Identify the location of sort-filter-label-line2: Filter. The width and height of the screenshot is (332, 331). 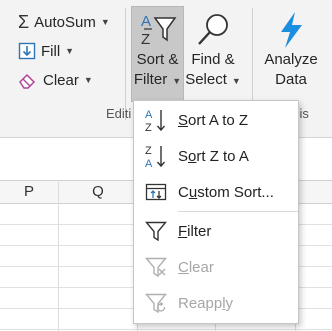
(150, 79).